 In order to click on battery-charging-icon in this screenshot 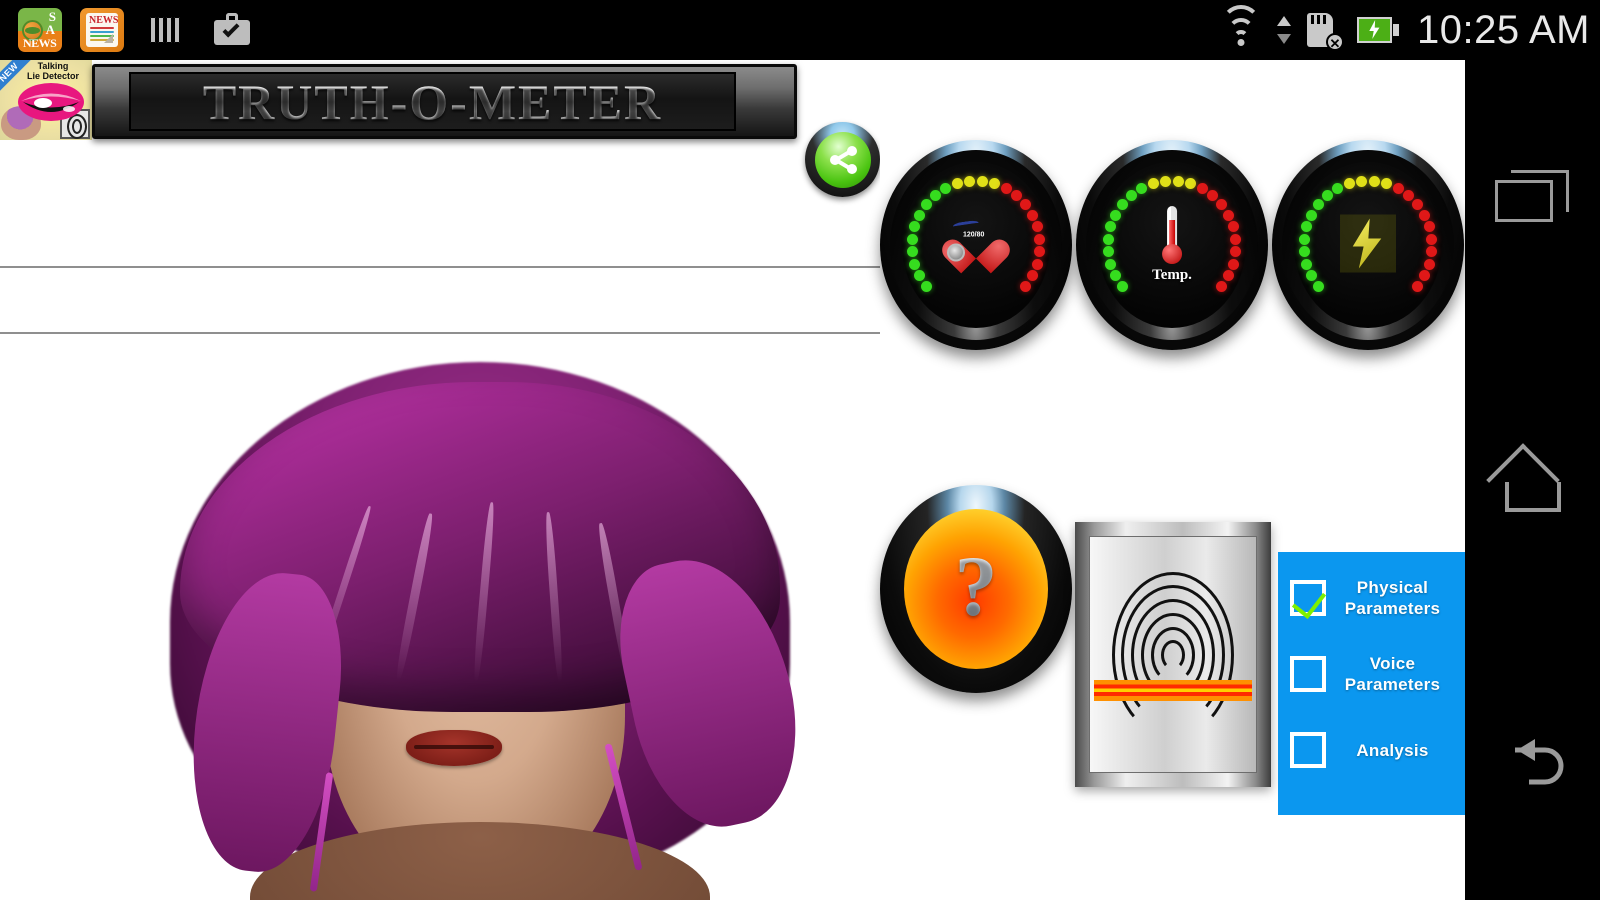, I will do `click(1377, 30)`.